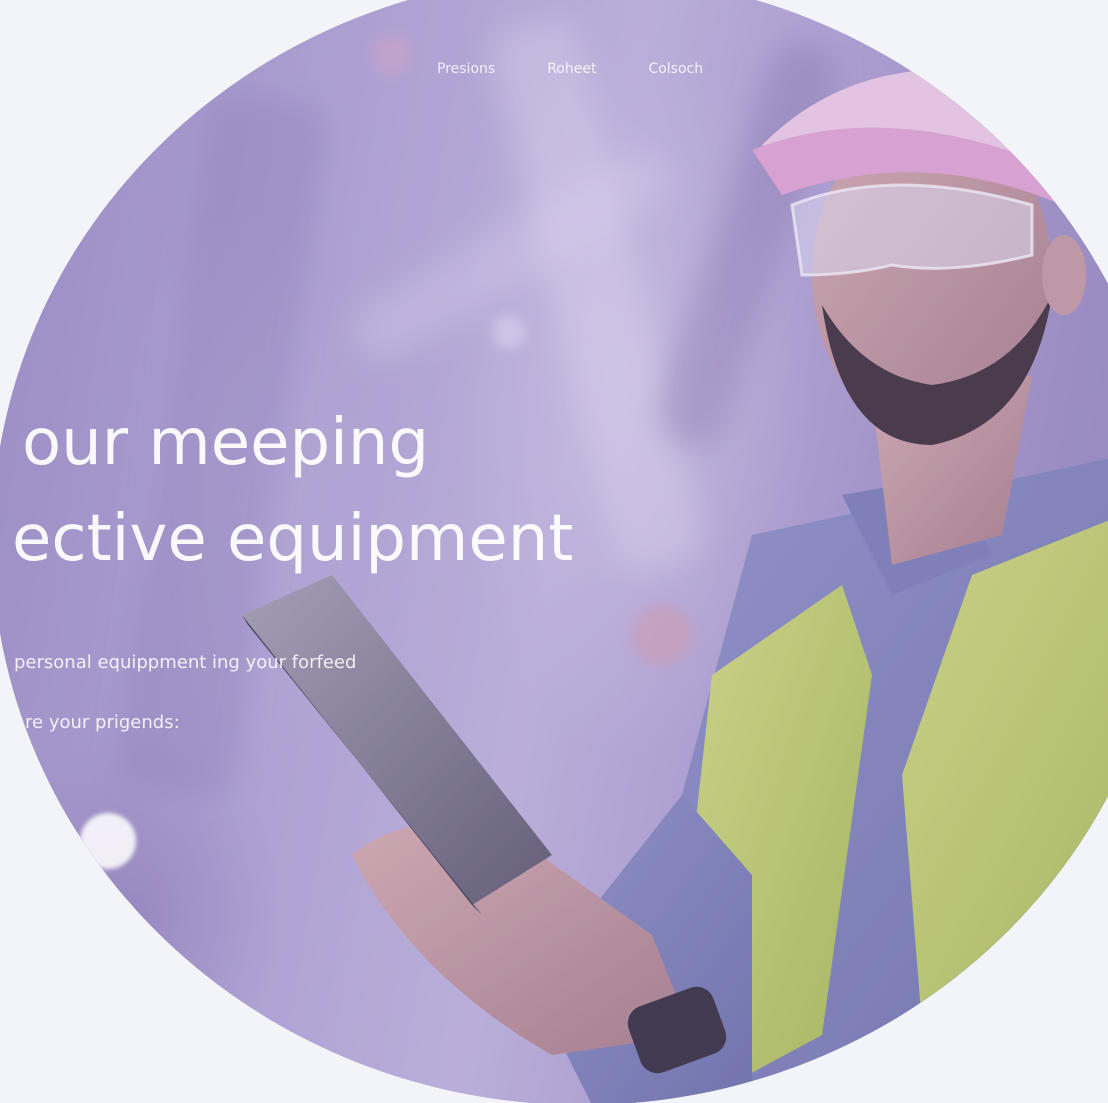 Image resolution: width=1108 pixels, height=1103 pixels. Describe the element at coordinates (97, 722) in the screenshot. I see `hero-subtext-line-2: are your prigends:` at that location.